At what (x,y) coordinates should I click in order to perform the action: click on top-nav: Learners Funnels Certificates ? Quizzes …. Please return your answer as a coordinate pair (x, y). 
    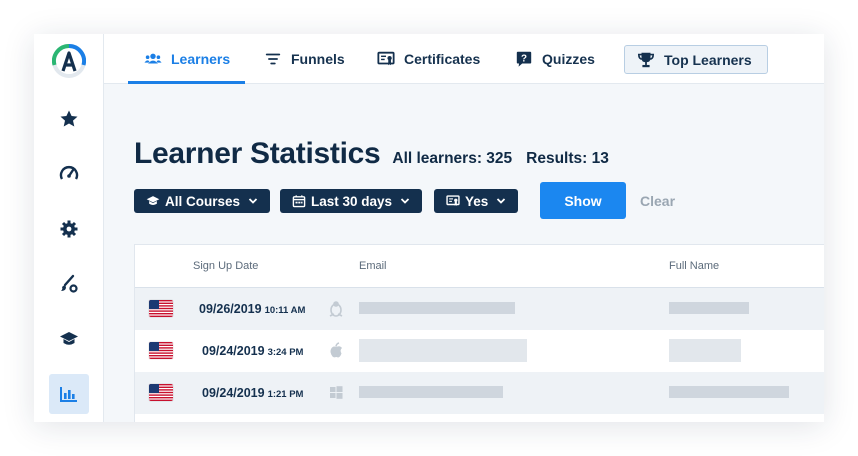
    Looking at the image, I should click on (464, 59).